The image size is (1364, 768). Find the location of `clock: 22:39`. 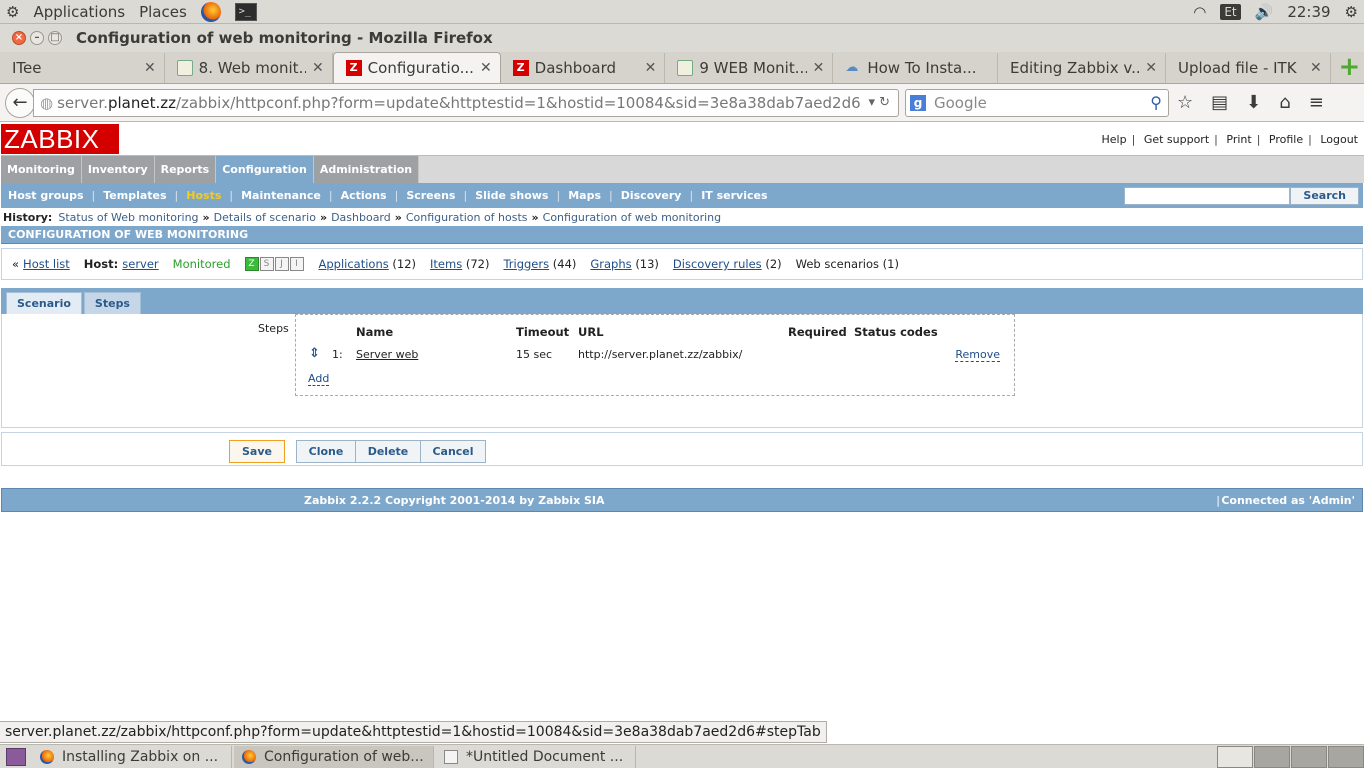

clock: 22:39 is located at coordinates (1308, 12).